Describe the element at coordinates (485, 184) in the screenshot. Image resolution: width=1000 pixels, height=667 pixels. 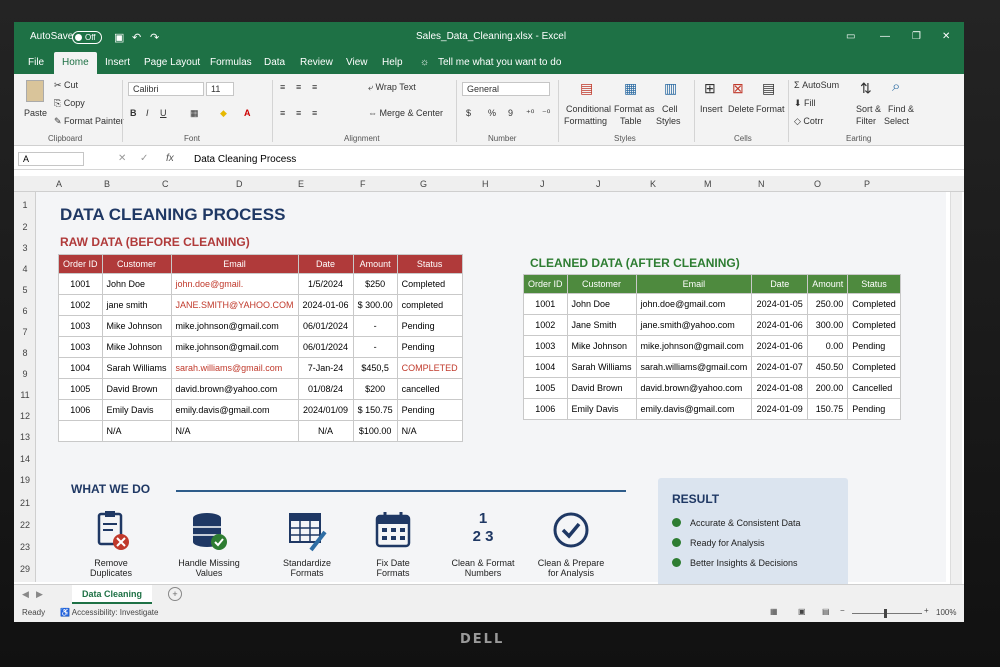
I see `column-header: H` at that location.